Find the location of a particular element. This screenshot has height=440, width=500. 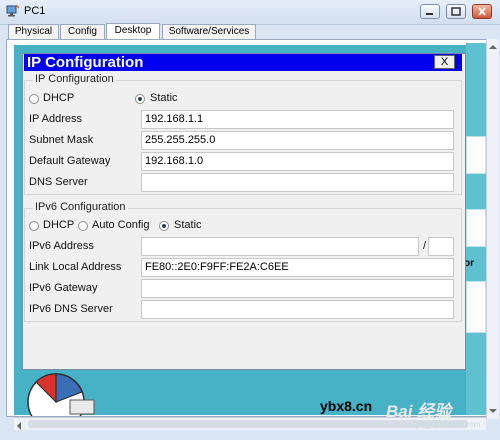

maximize-button is located at coordinates (456, 11).